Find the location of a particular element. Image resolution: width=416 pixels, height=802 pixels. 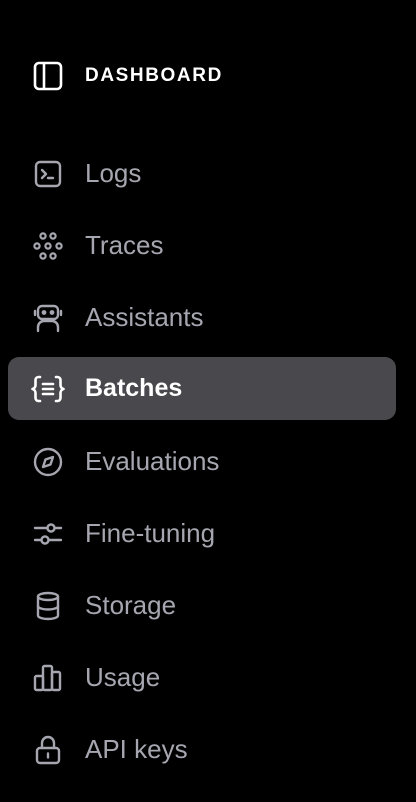

nav-item-label: Assistants is located at coordinates (144, 317).